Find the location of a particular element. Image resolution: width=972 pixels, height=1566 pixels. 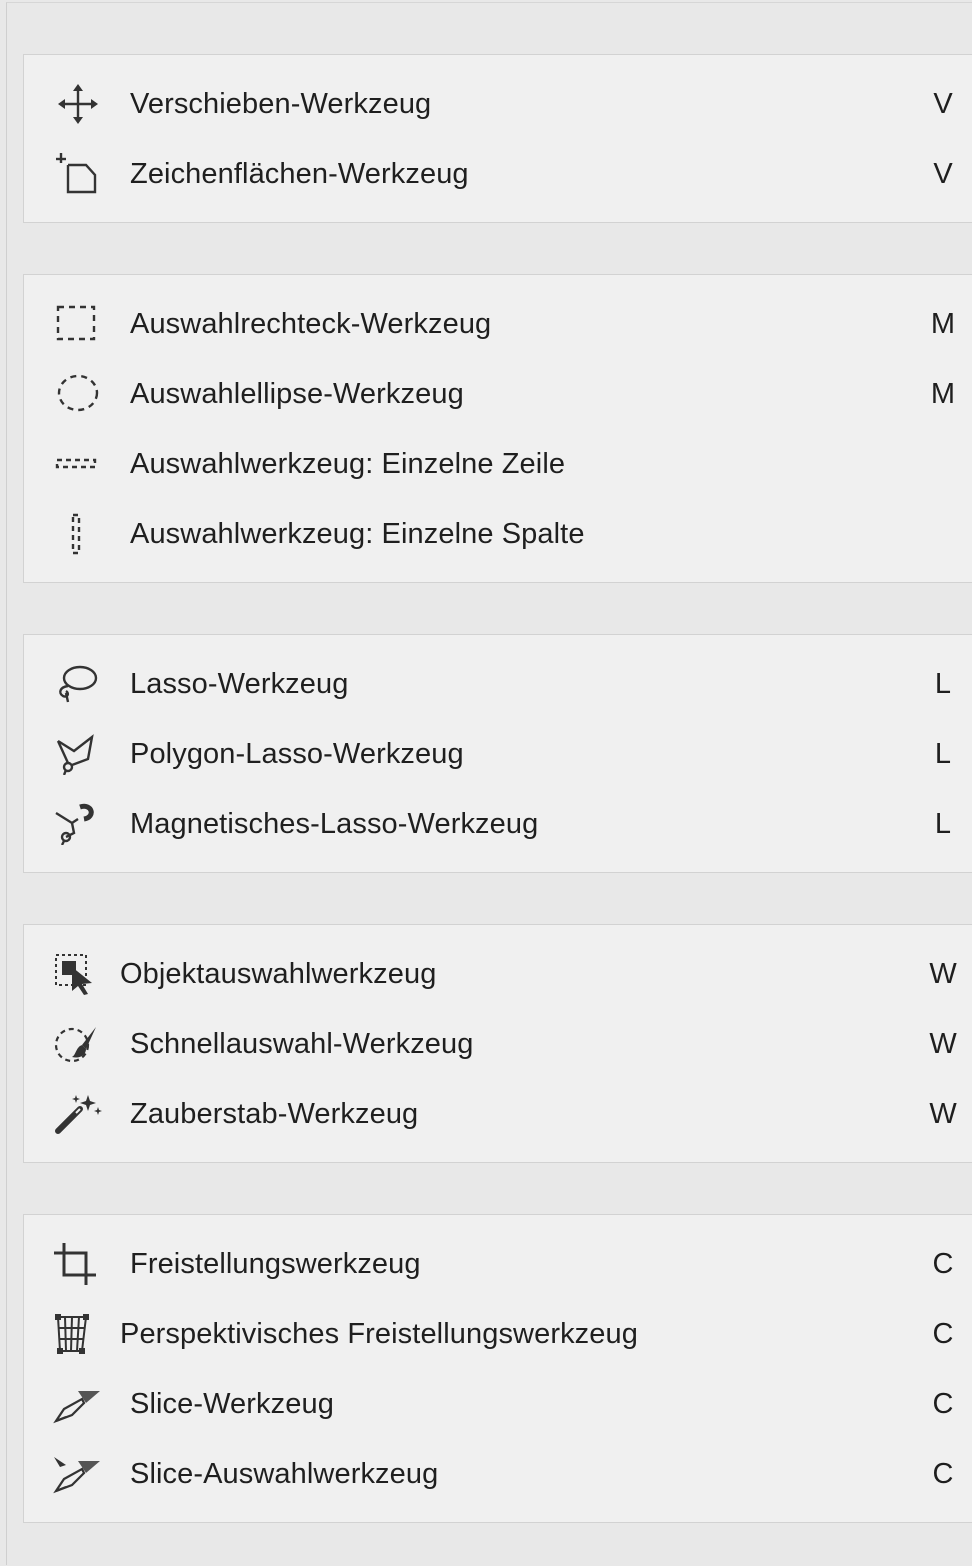

menu-item-perspective-crop-tool: Perspektivisches Freistellungswerkzeug C is located at coordinates (498, 1334).